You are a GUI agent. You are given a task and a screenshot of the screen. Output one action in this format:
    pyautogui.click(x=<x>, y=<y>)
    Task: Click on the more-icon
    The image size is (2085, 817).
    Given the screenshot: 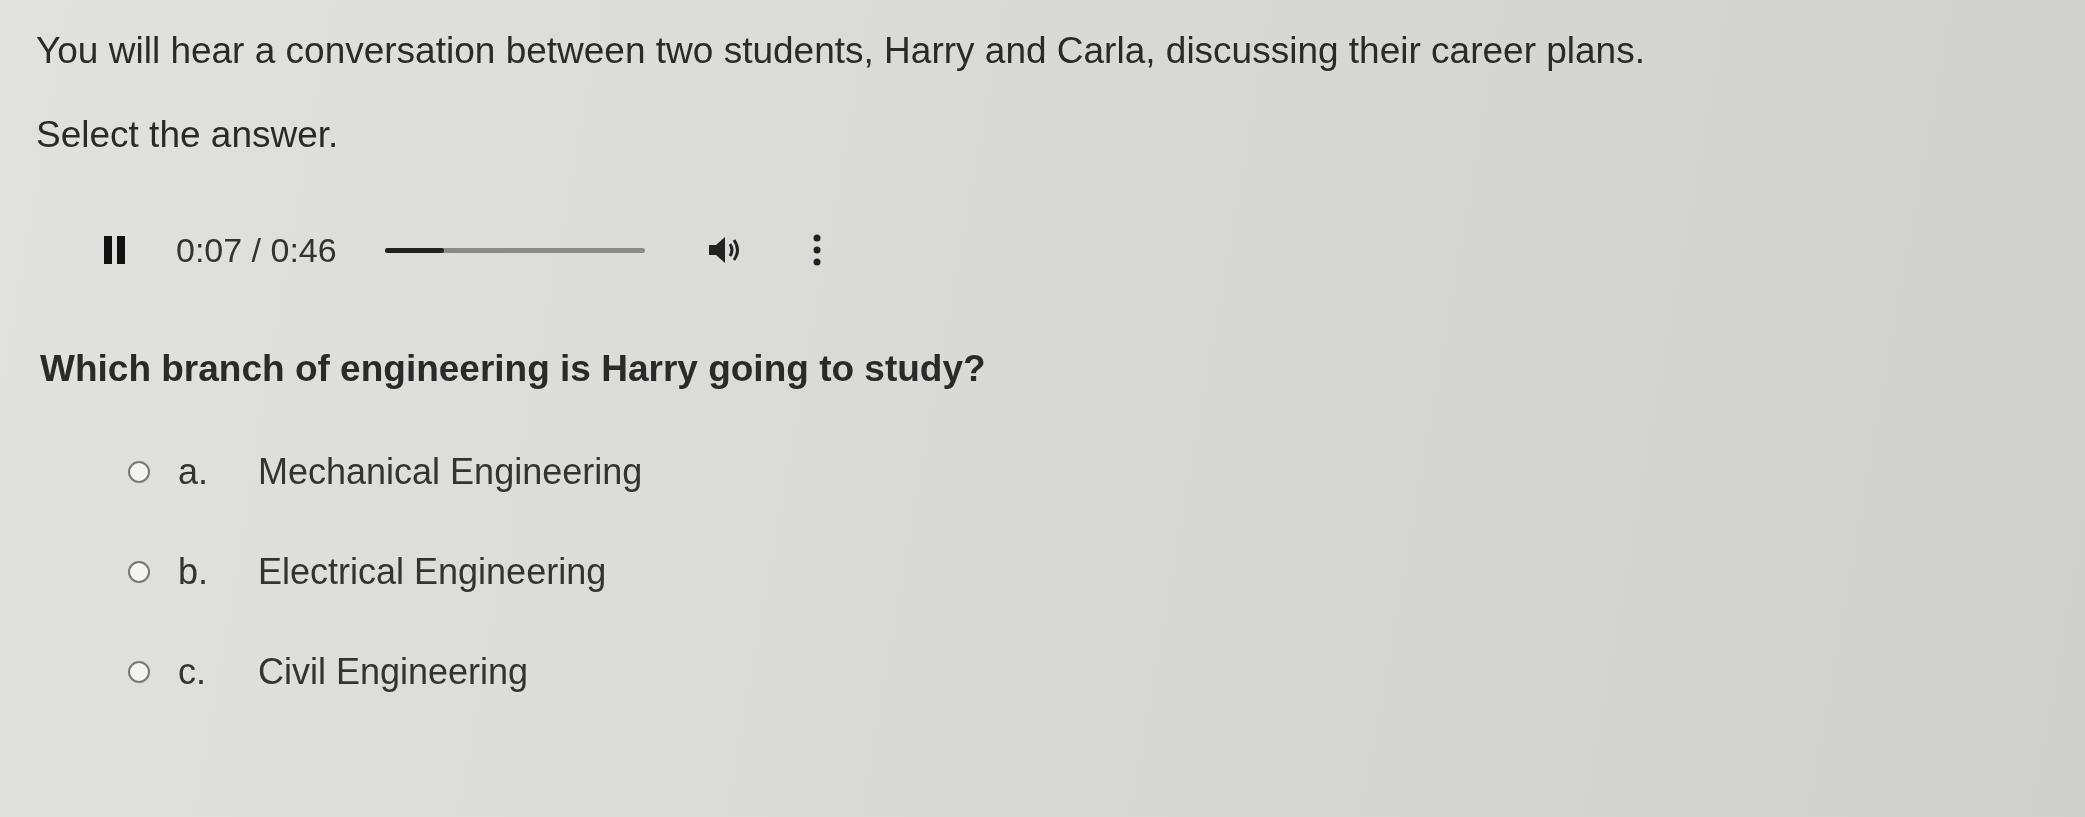 What is the action you would take?
    pyautogui.click(x=816, y=250)
    